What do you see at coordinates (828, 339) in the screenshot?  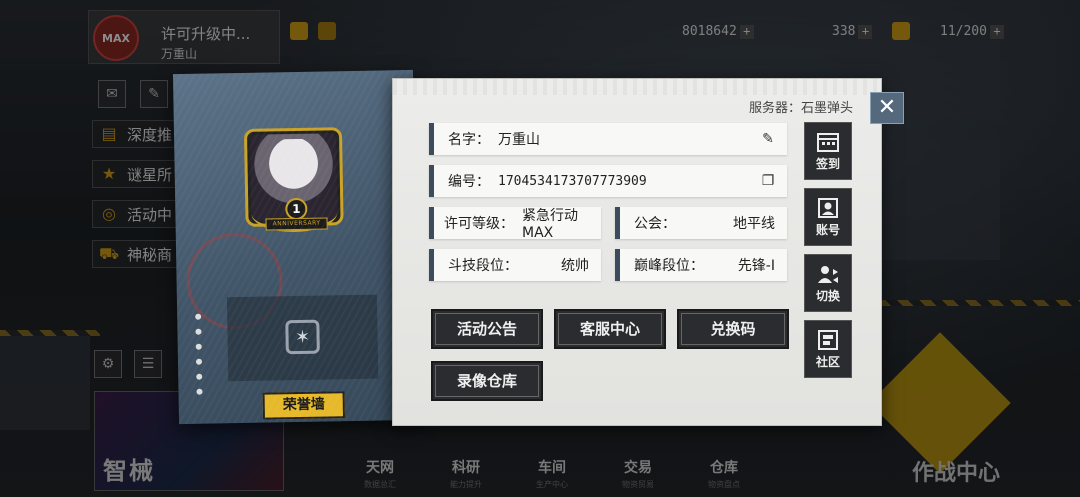 I see `community-icon` at bounding box center [828, 339].